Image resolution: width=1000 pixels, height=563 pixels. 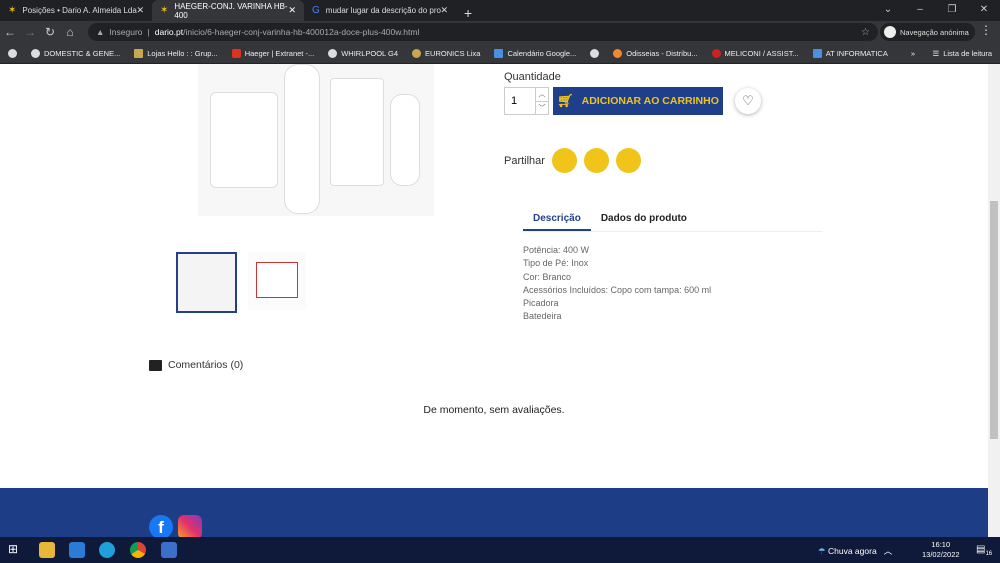 I want to click on bookmark: EURONICS Lixa, so click(x=446, y=53).